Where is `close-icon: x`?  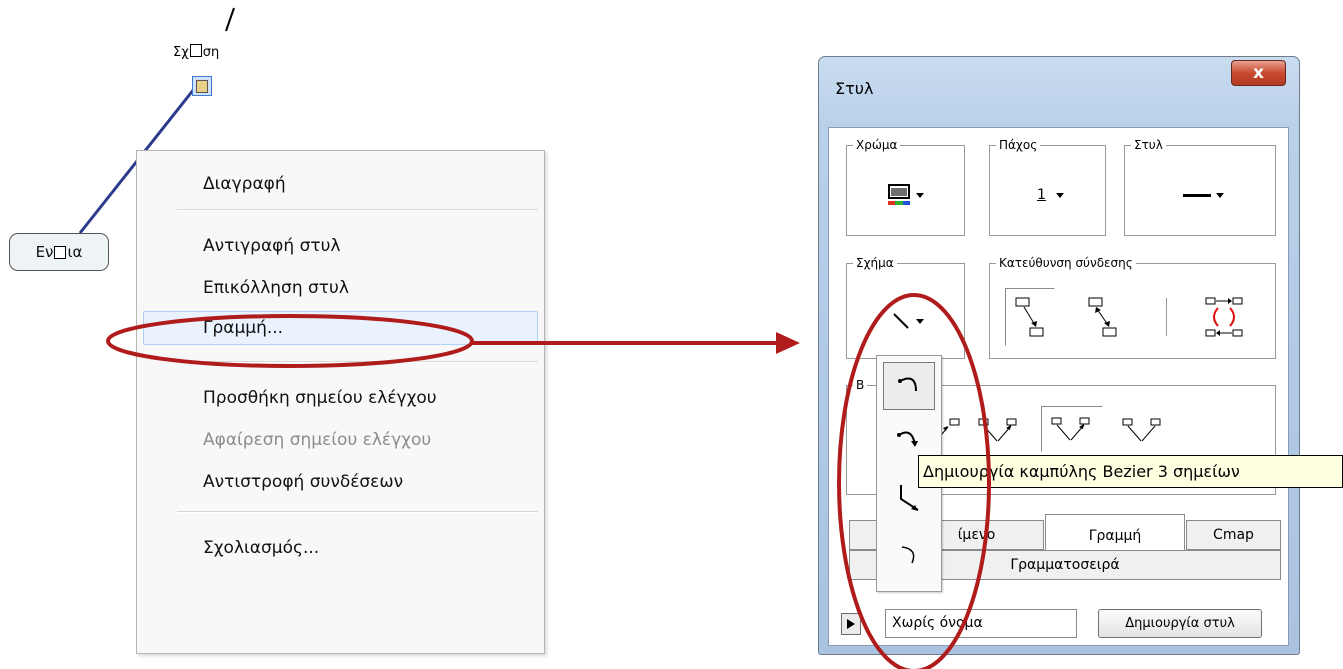 close-icon: x is located at coordinates (1258, 73).